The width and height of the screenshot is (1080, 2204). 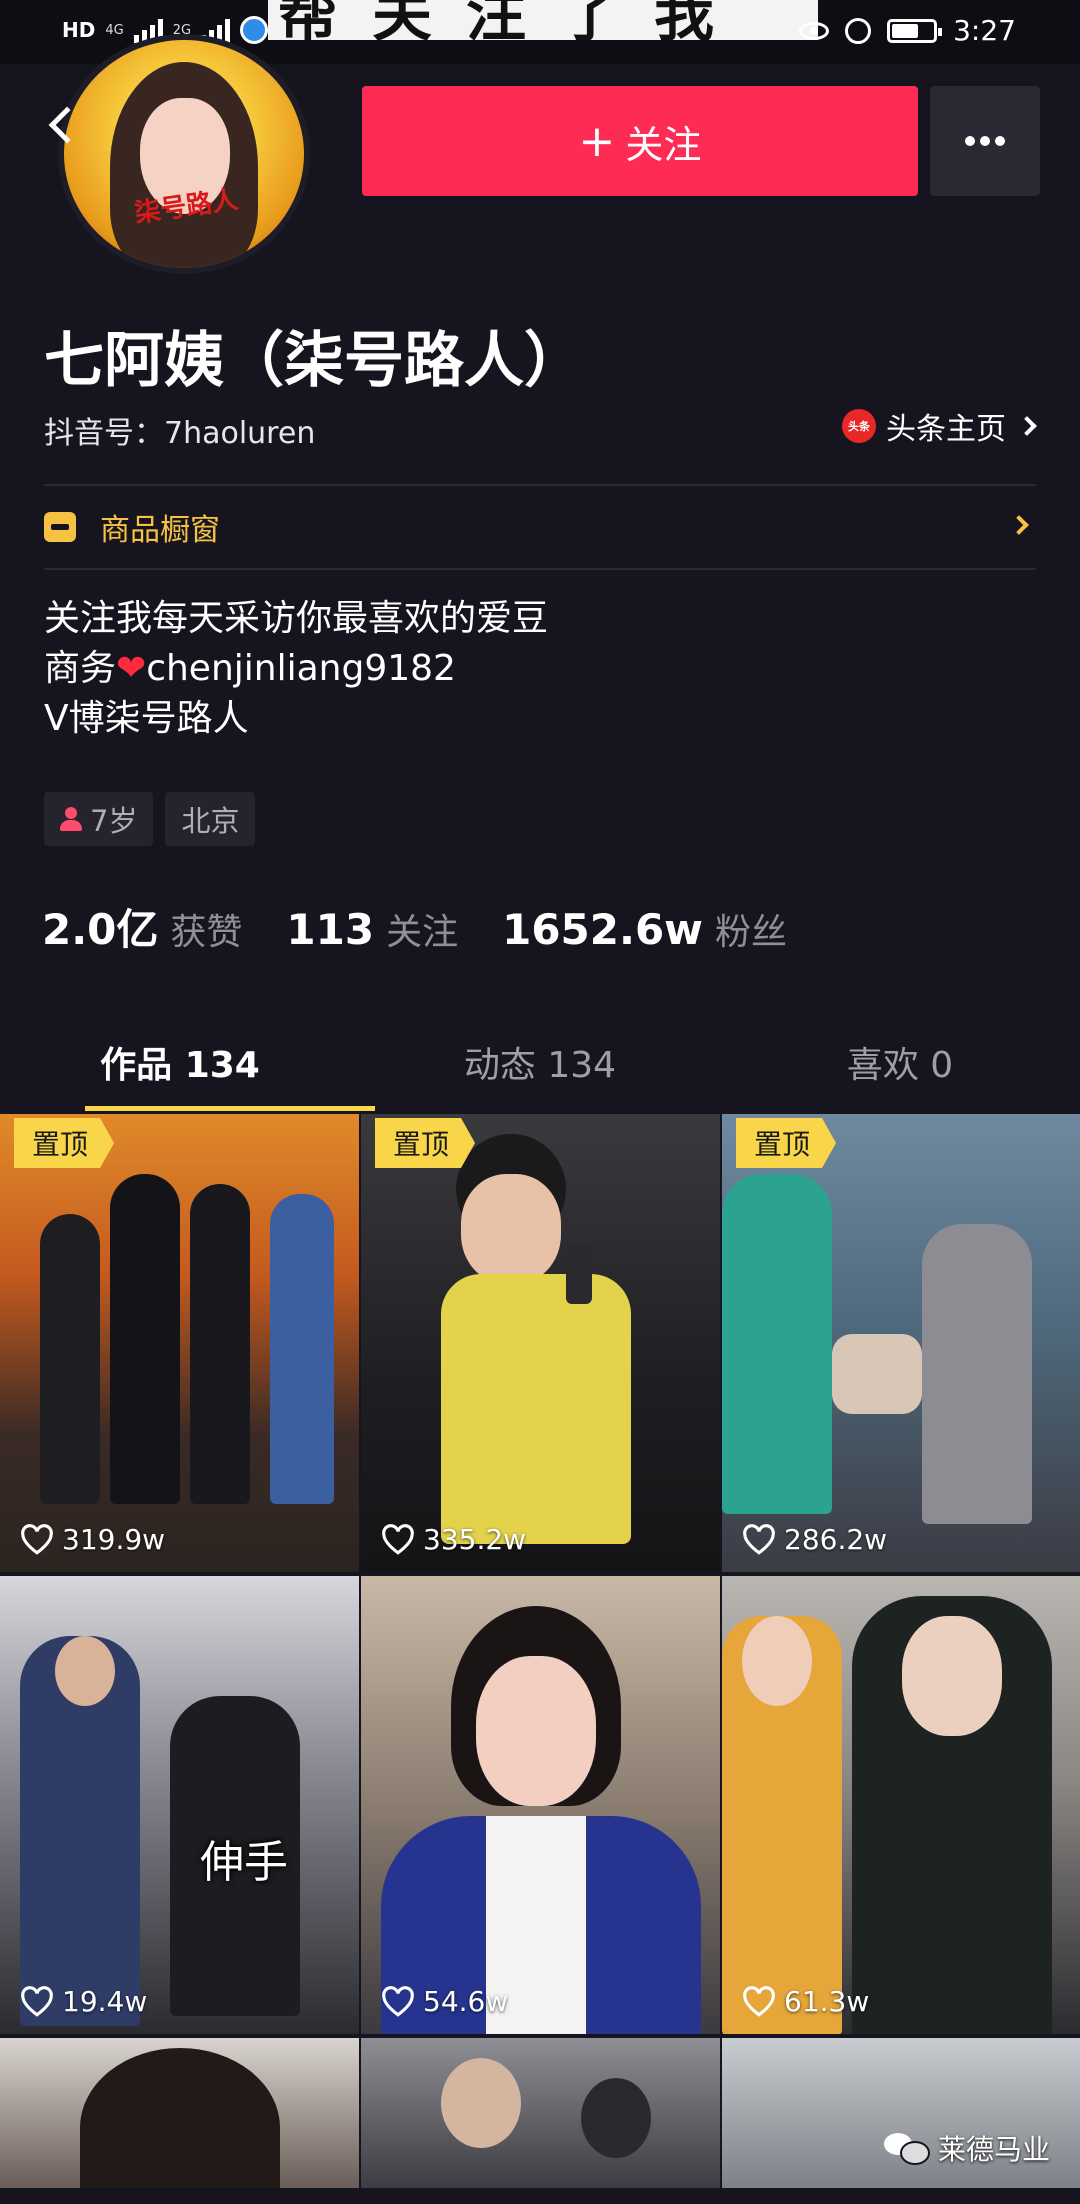 I want to click on more-options-button, so click(x=985, y=141).